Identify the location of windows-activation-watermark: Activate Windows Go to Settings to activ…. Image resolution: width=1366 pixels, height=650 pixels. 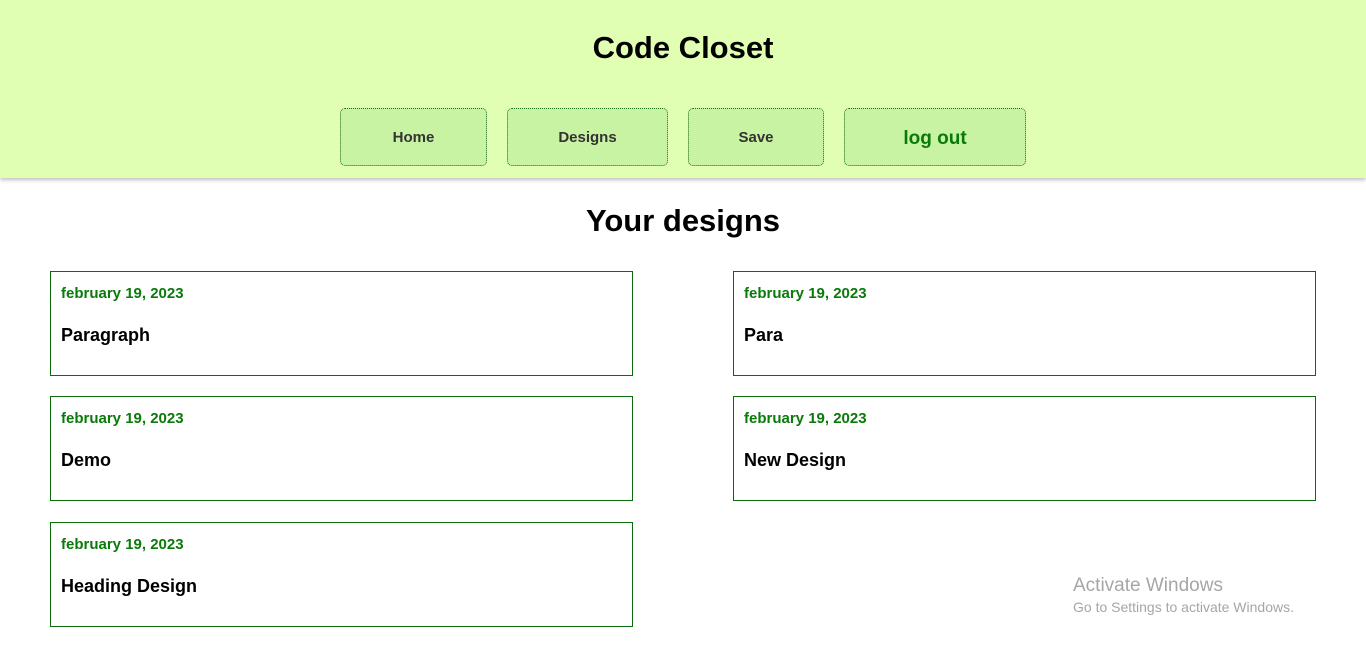
(1183, 596).